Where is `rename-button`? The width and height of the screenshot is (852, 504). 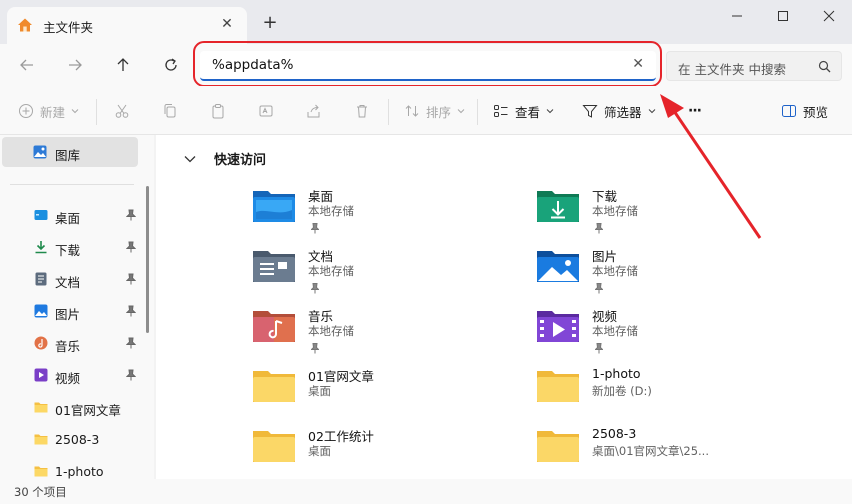
rename-button is located at coordinates (266, 111).